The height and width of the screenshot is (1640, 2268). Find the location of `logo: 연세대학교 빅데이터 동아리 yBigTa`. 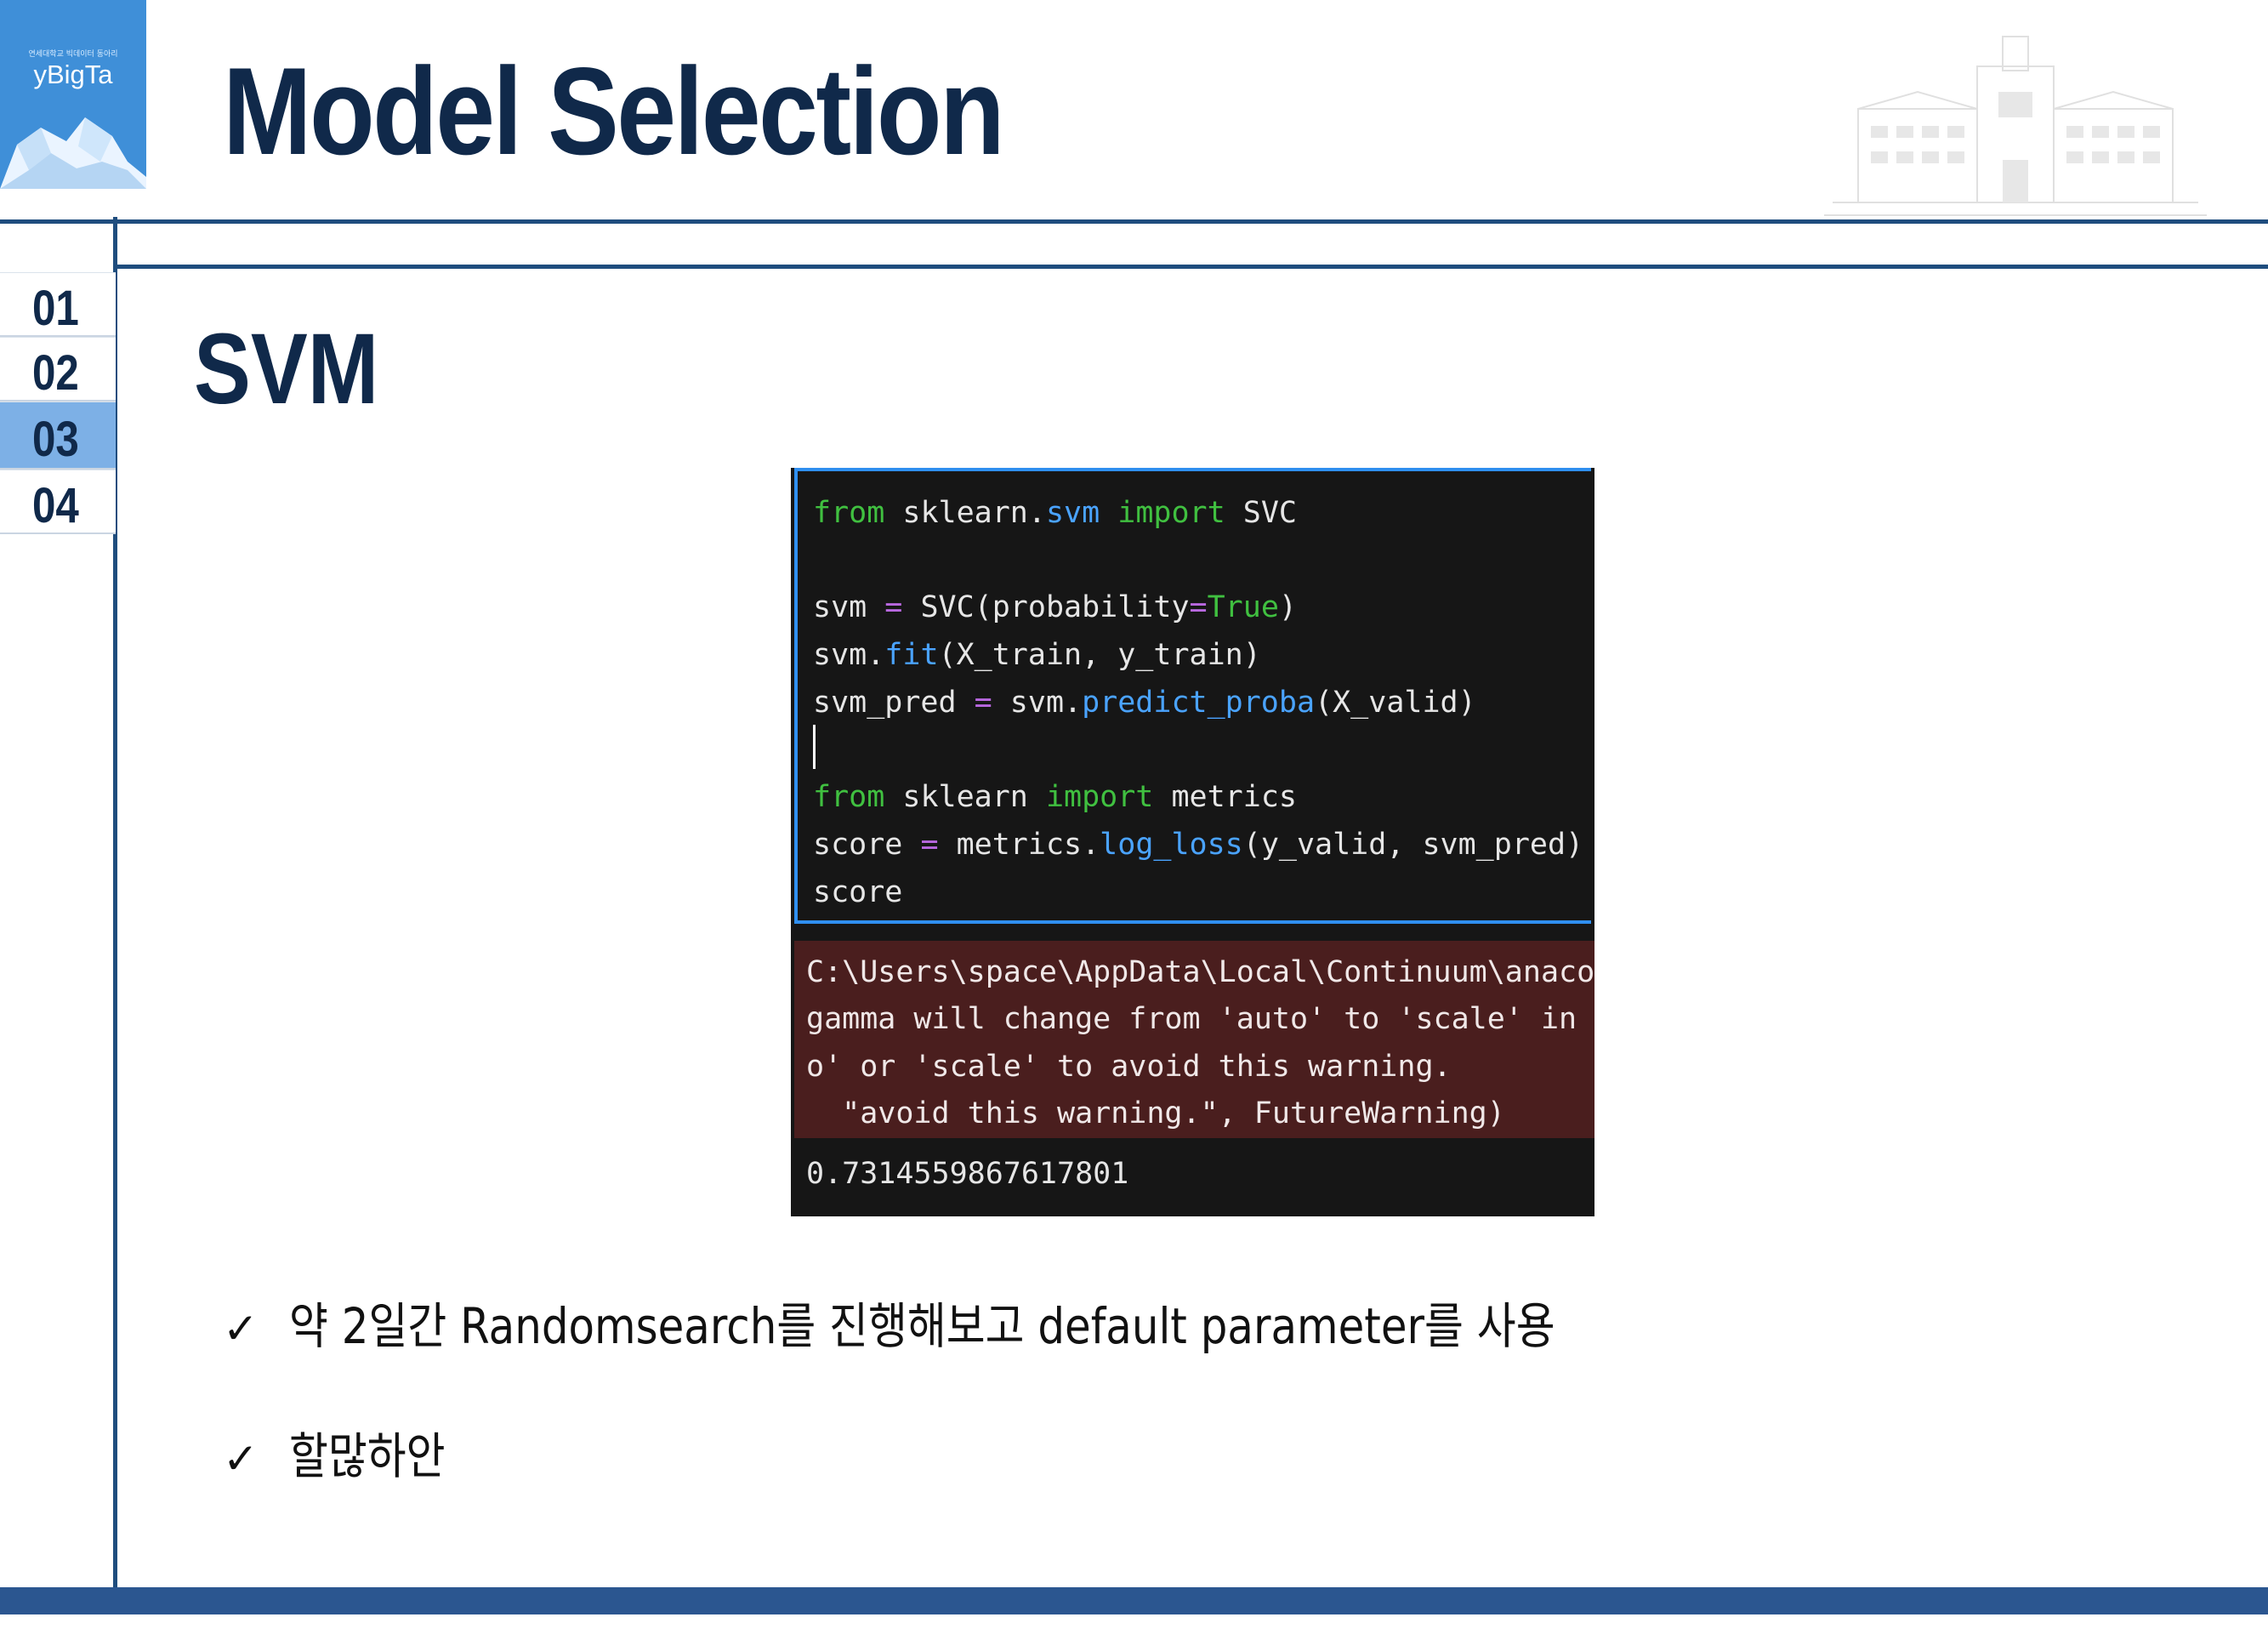

logo: 연세대학교 빅데이터 동아리 yBigTa is located at coordinates (73, 94).